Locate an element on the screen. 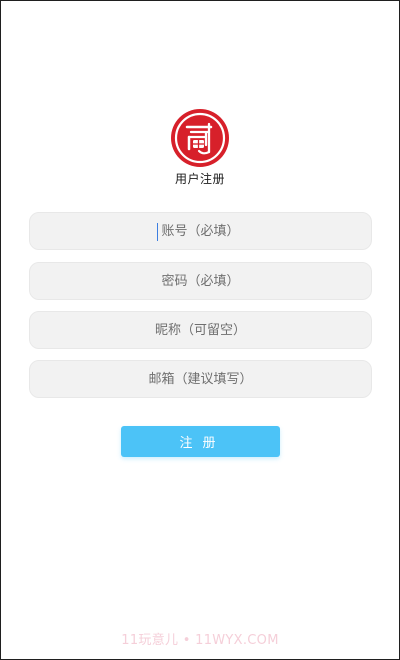  password-field is located at coordinates (200, 281).